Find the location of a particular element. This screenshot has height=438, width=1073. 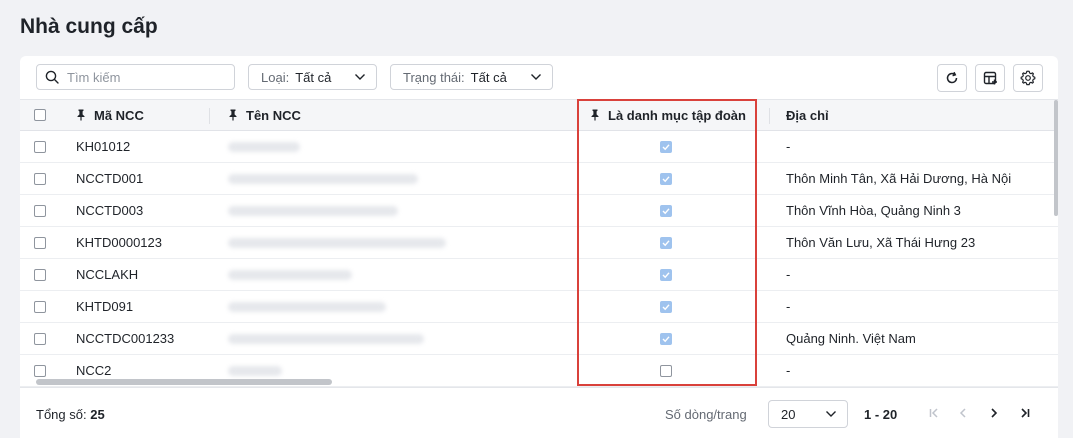

row-code: KH01012 is located at coordinates (103, 146).